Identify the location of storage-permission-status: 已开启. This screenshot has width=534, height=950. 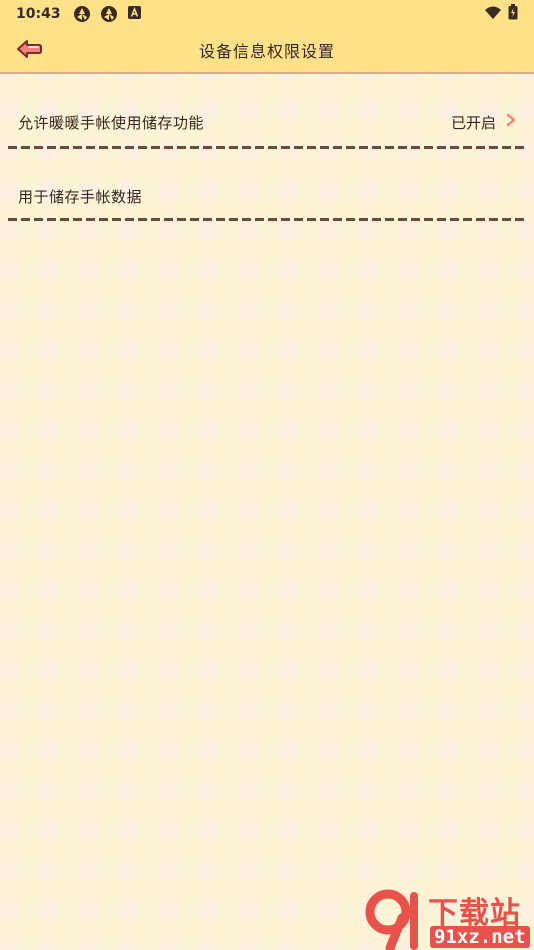
(483, 122).